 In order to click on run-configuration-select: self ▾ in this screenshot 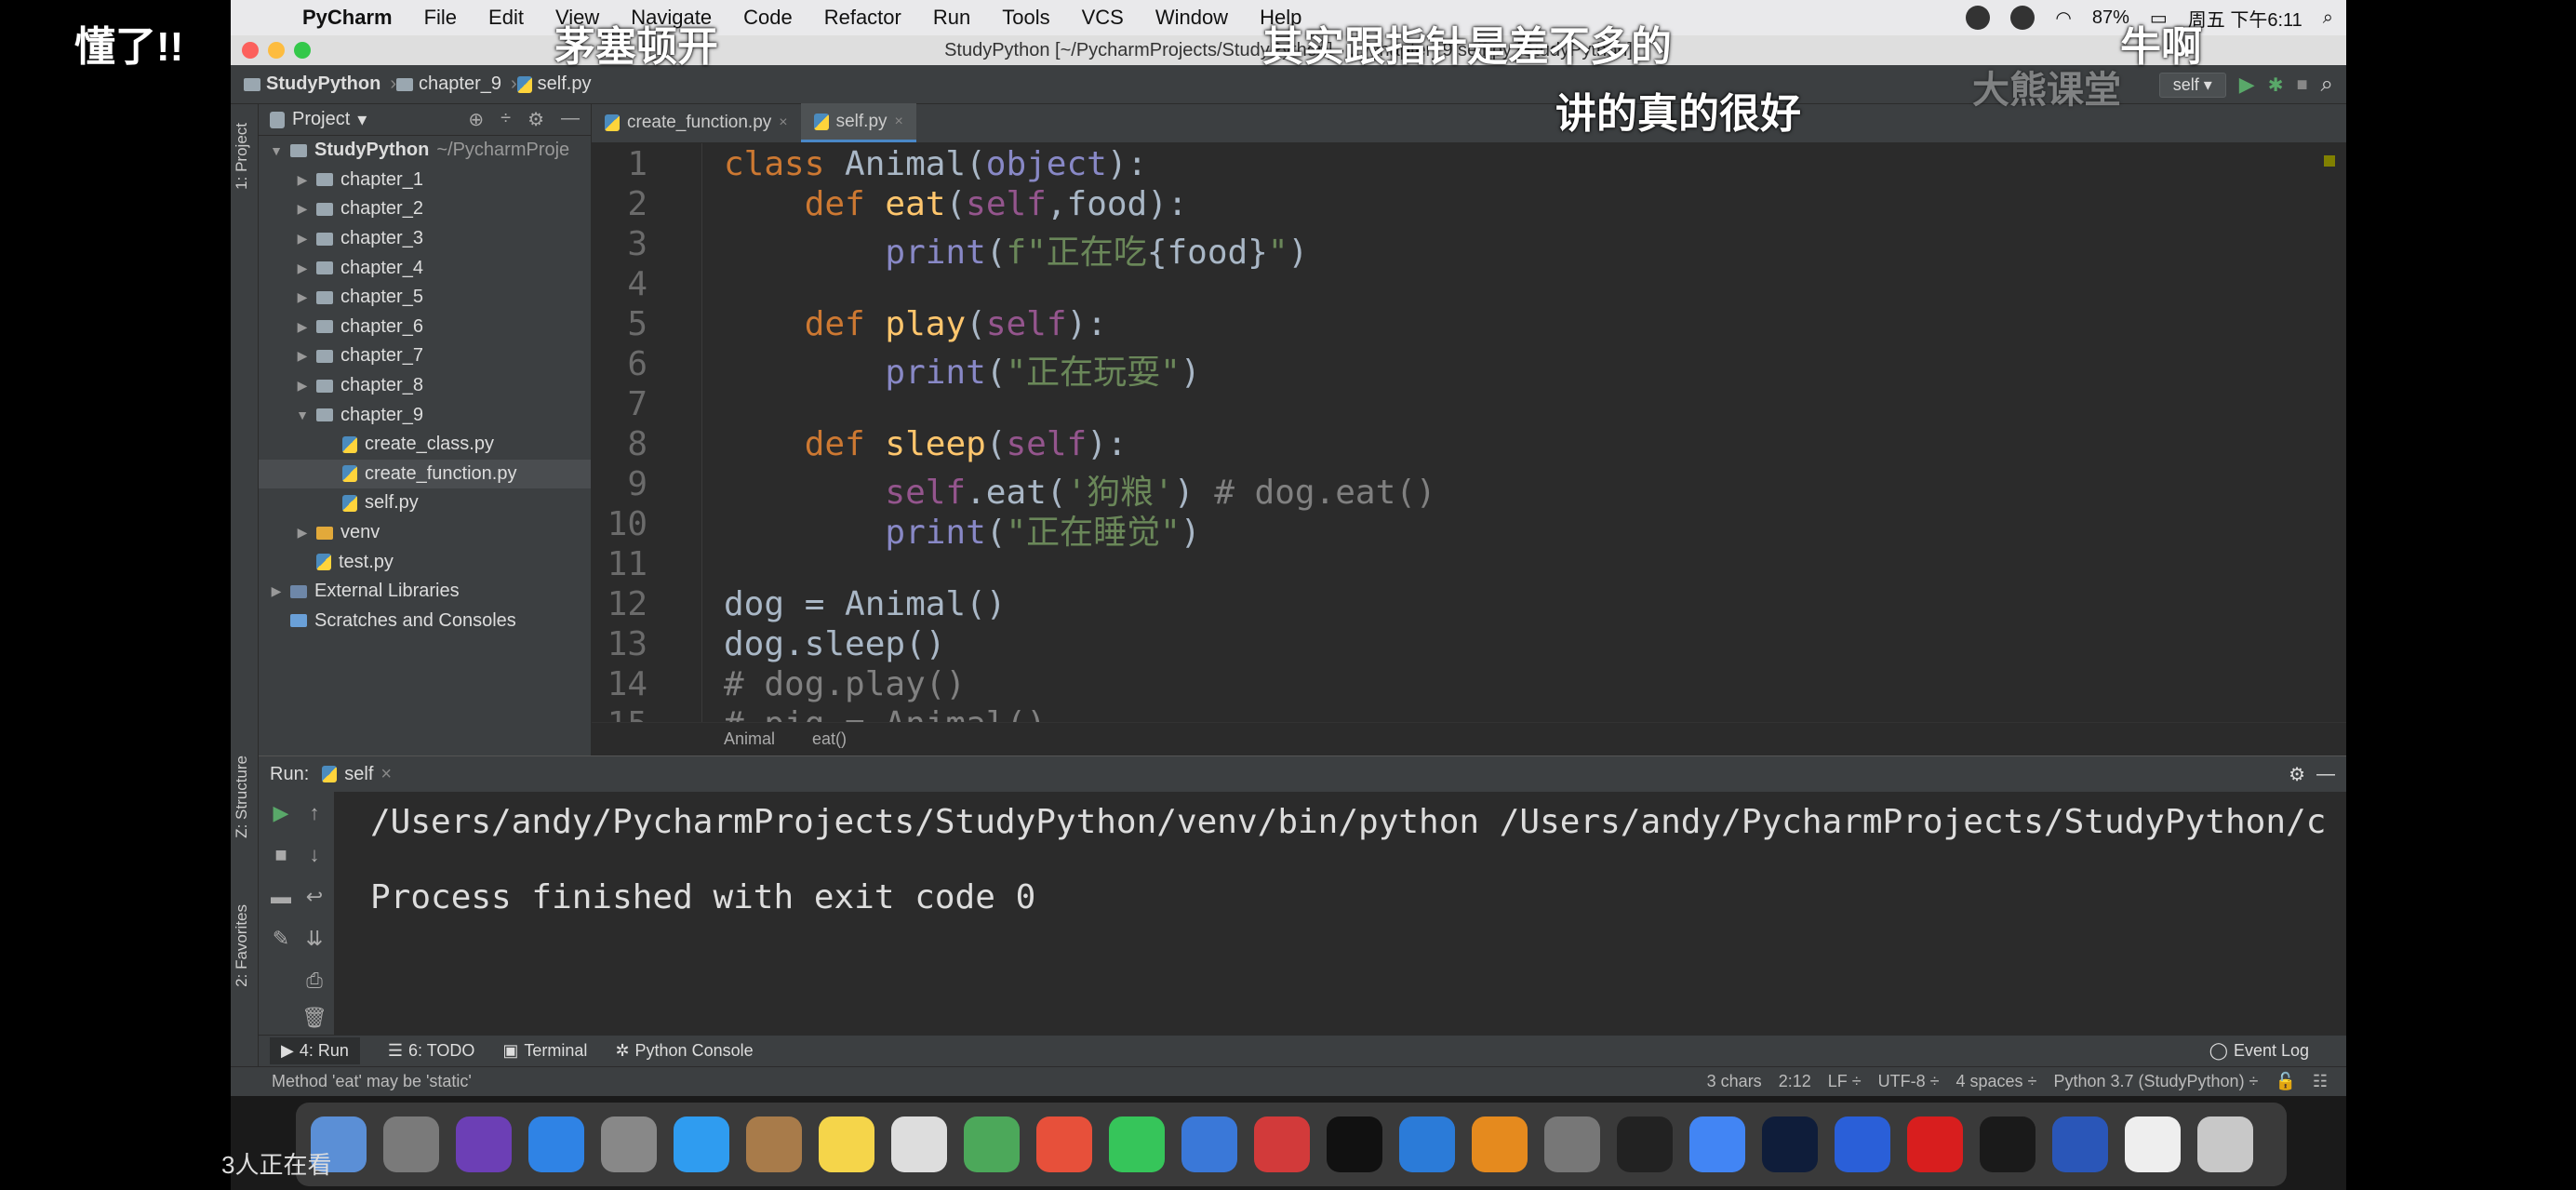, I will do `click(2192, 85)`.